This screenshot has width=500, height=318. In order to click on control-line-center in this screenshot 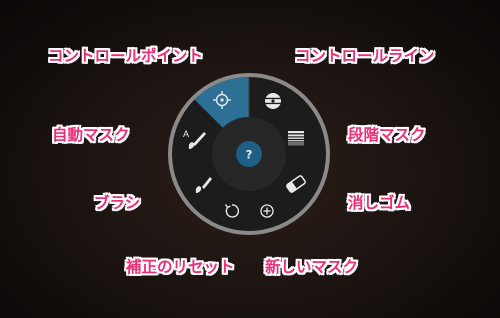, I will do `click(273, 101)`.